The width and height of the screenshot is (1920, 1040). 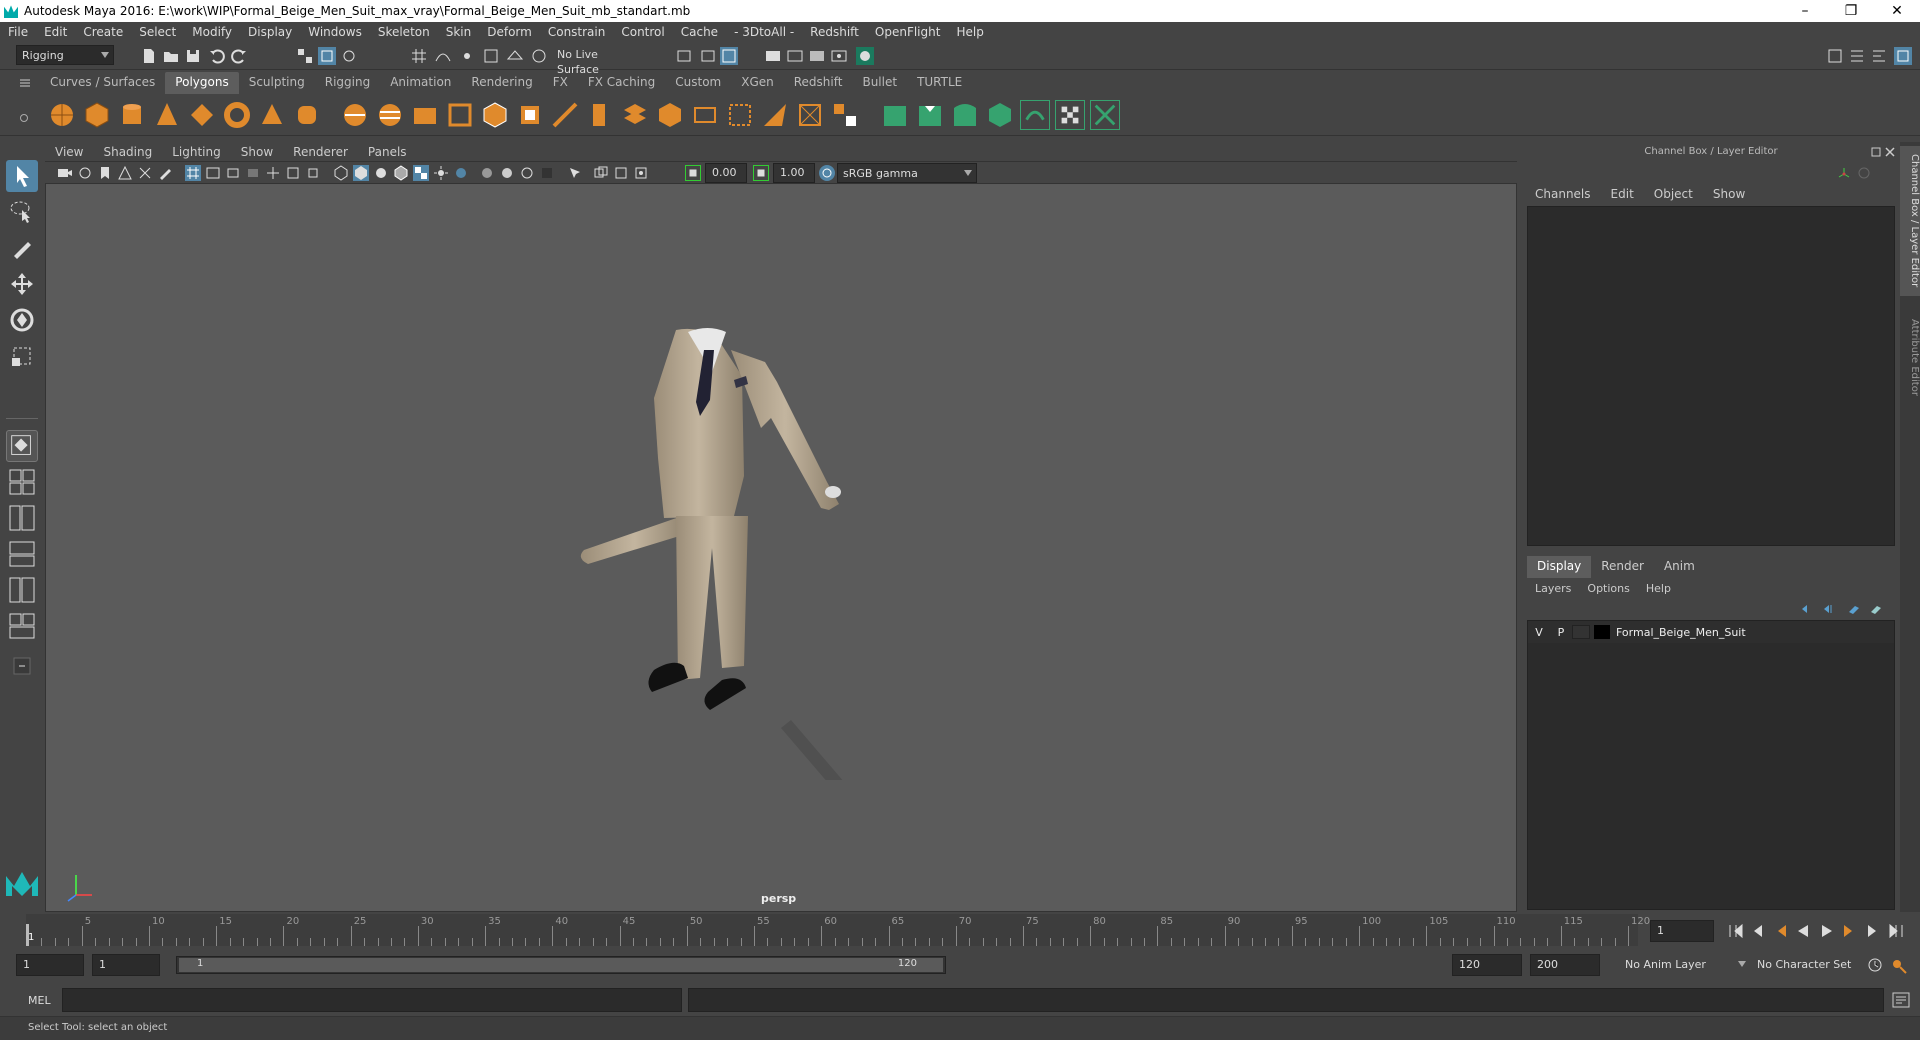 What do you see at coordinates (773, 56) in the screenshot?
I see `render-view-icon` at bounding box center [773, 56].